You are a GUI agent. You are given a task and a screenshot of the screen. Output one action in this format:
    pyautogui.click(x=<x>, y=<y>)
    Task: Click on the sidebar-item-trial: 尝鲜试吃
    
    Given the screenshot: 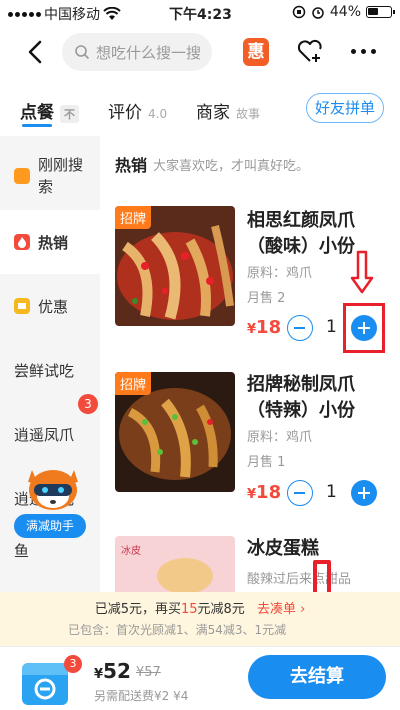 What is the action you would take?
    pyautogui.click(x=50, y=370)
    